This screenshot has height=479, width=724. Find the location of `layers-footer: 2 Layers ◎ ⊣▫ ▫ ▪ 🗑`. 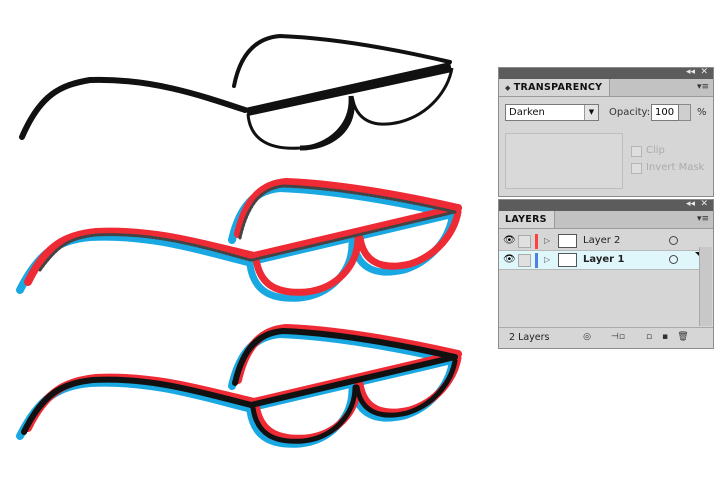

layers-footer: 2 Layers ◎ ⊣▫ ▫ ▪ 🗑 is located at coordinates (606, 337).